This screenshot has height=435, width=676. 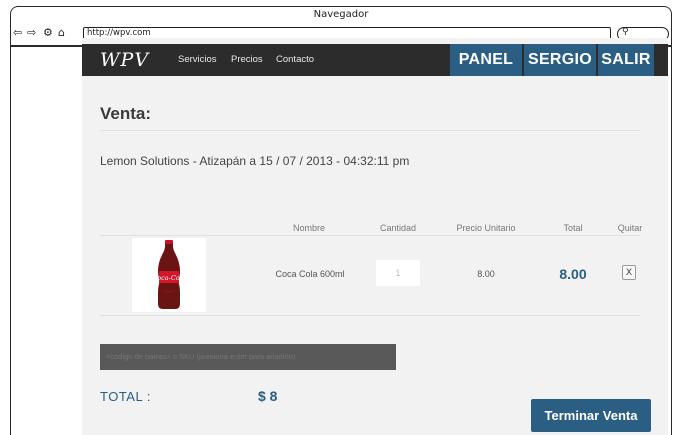 What do you see at coordinates (486, 228) in the screenshot?
I see `column-header-precio-unitario: Precio Unitario` at bounding box center [486, 228].